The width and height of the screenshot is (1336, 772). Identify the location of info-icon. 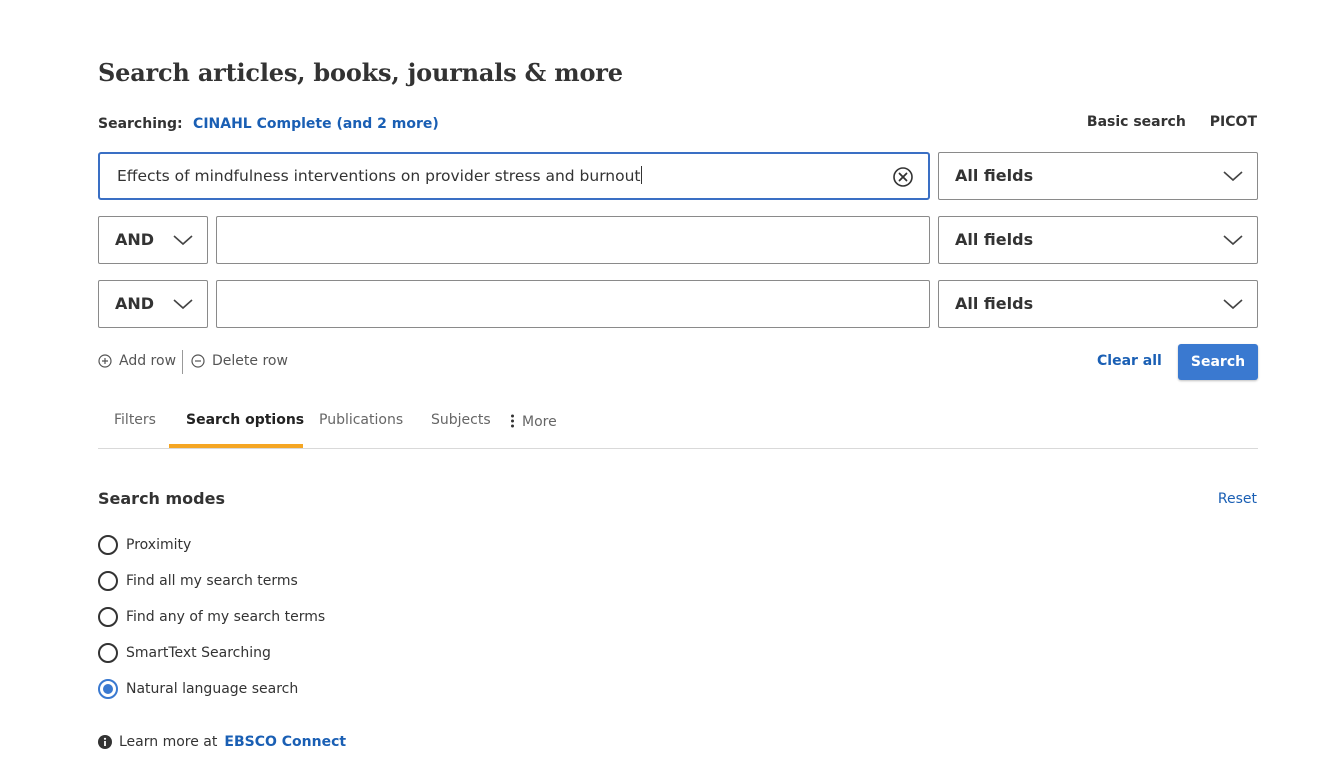
(105, 742).